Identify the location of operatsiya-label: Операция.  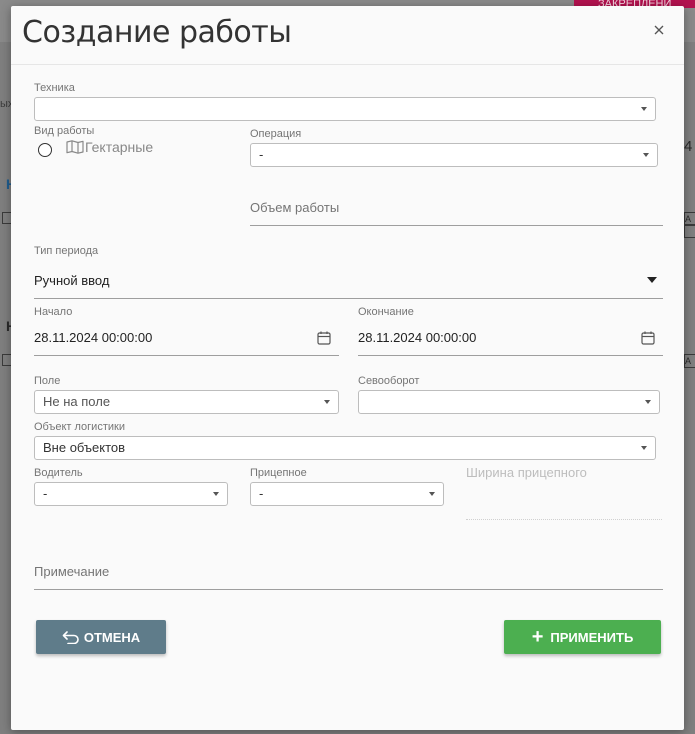
(276, 134).